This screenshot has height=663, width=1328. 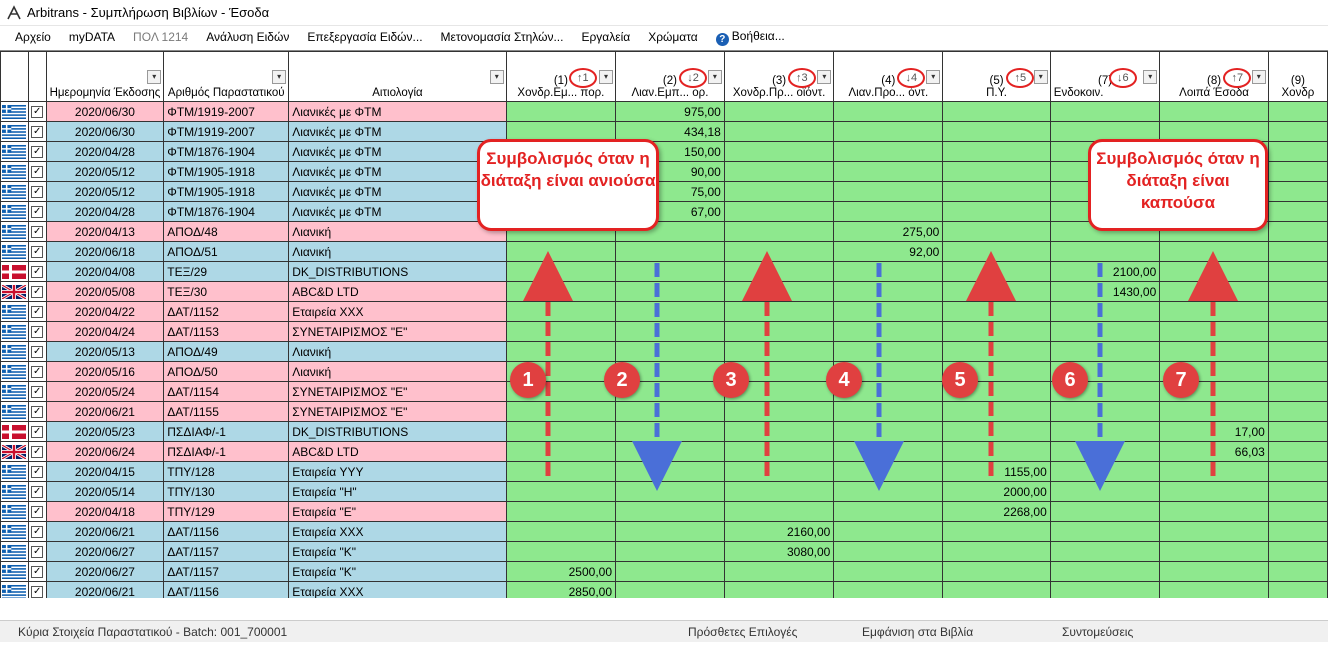 What do you see at coordinates (664, 451) in the screenshot?
I see `table-row: ✓ 2020/06/24 ΠΣΔΙΑΦ/-1 ABC&D LTD 66,03` at bounding box center [664, 451].